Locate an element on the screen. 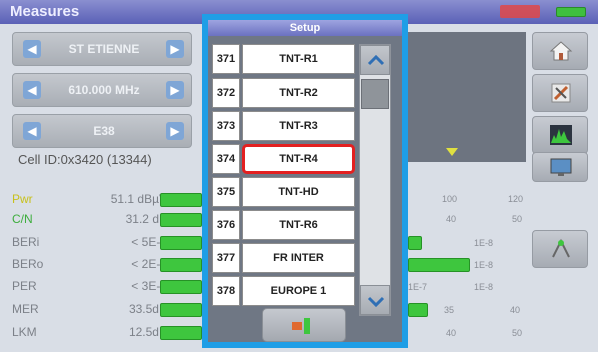 This screenshot has height=352, width=598. channel-row-372: 372 TNT-R2 is located at coordinates (283, 93).